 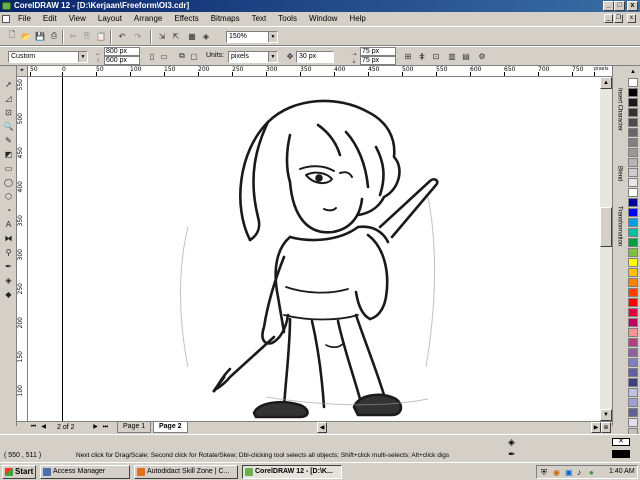 I want to click on tray-status-icon: ●, so click(x=591, y=472).